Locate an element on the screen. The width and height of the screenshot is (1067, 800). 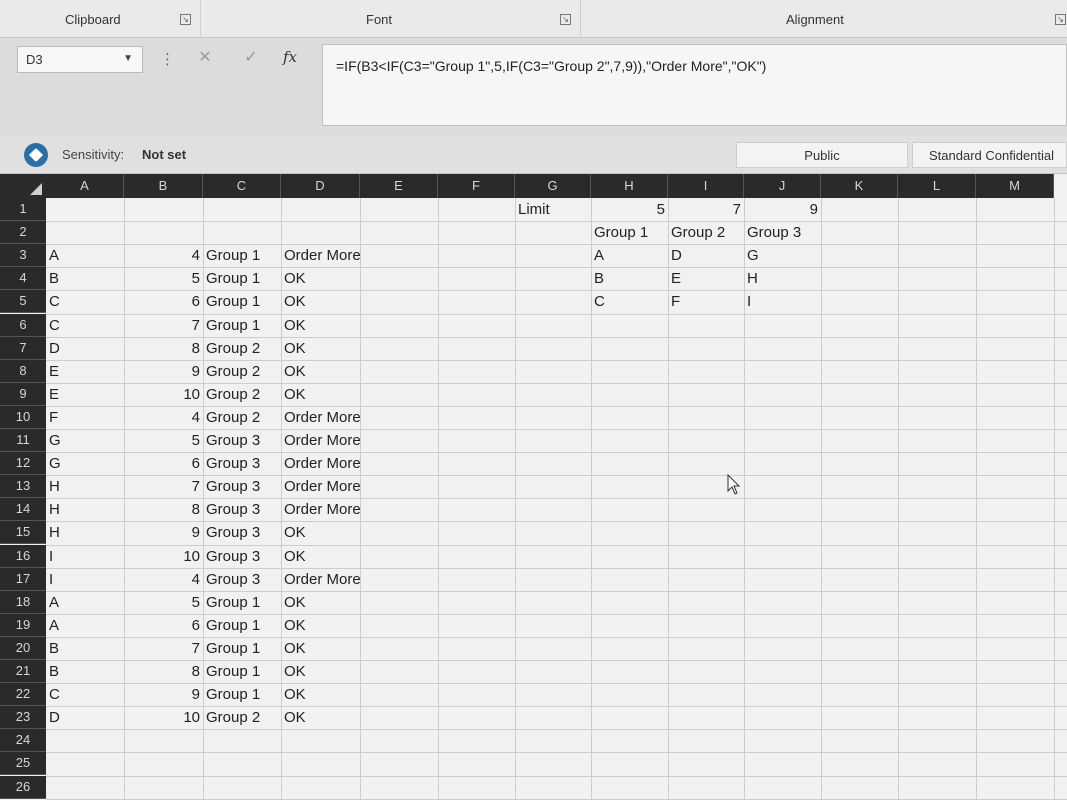
column-header-g: G is located at coordinates (553, 186).